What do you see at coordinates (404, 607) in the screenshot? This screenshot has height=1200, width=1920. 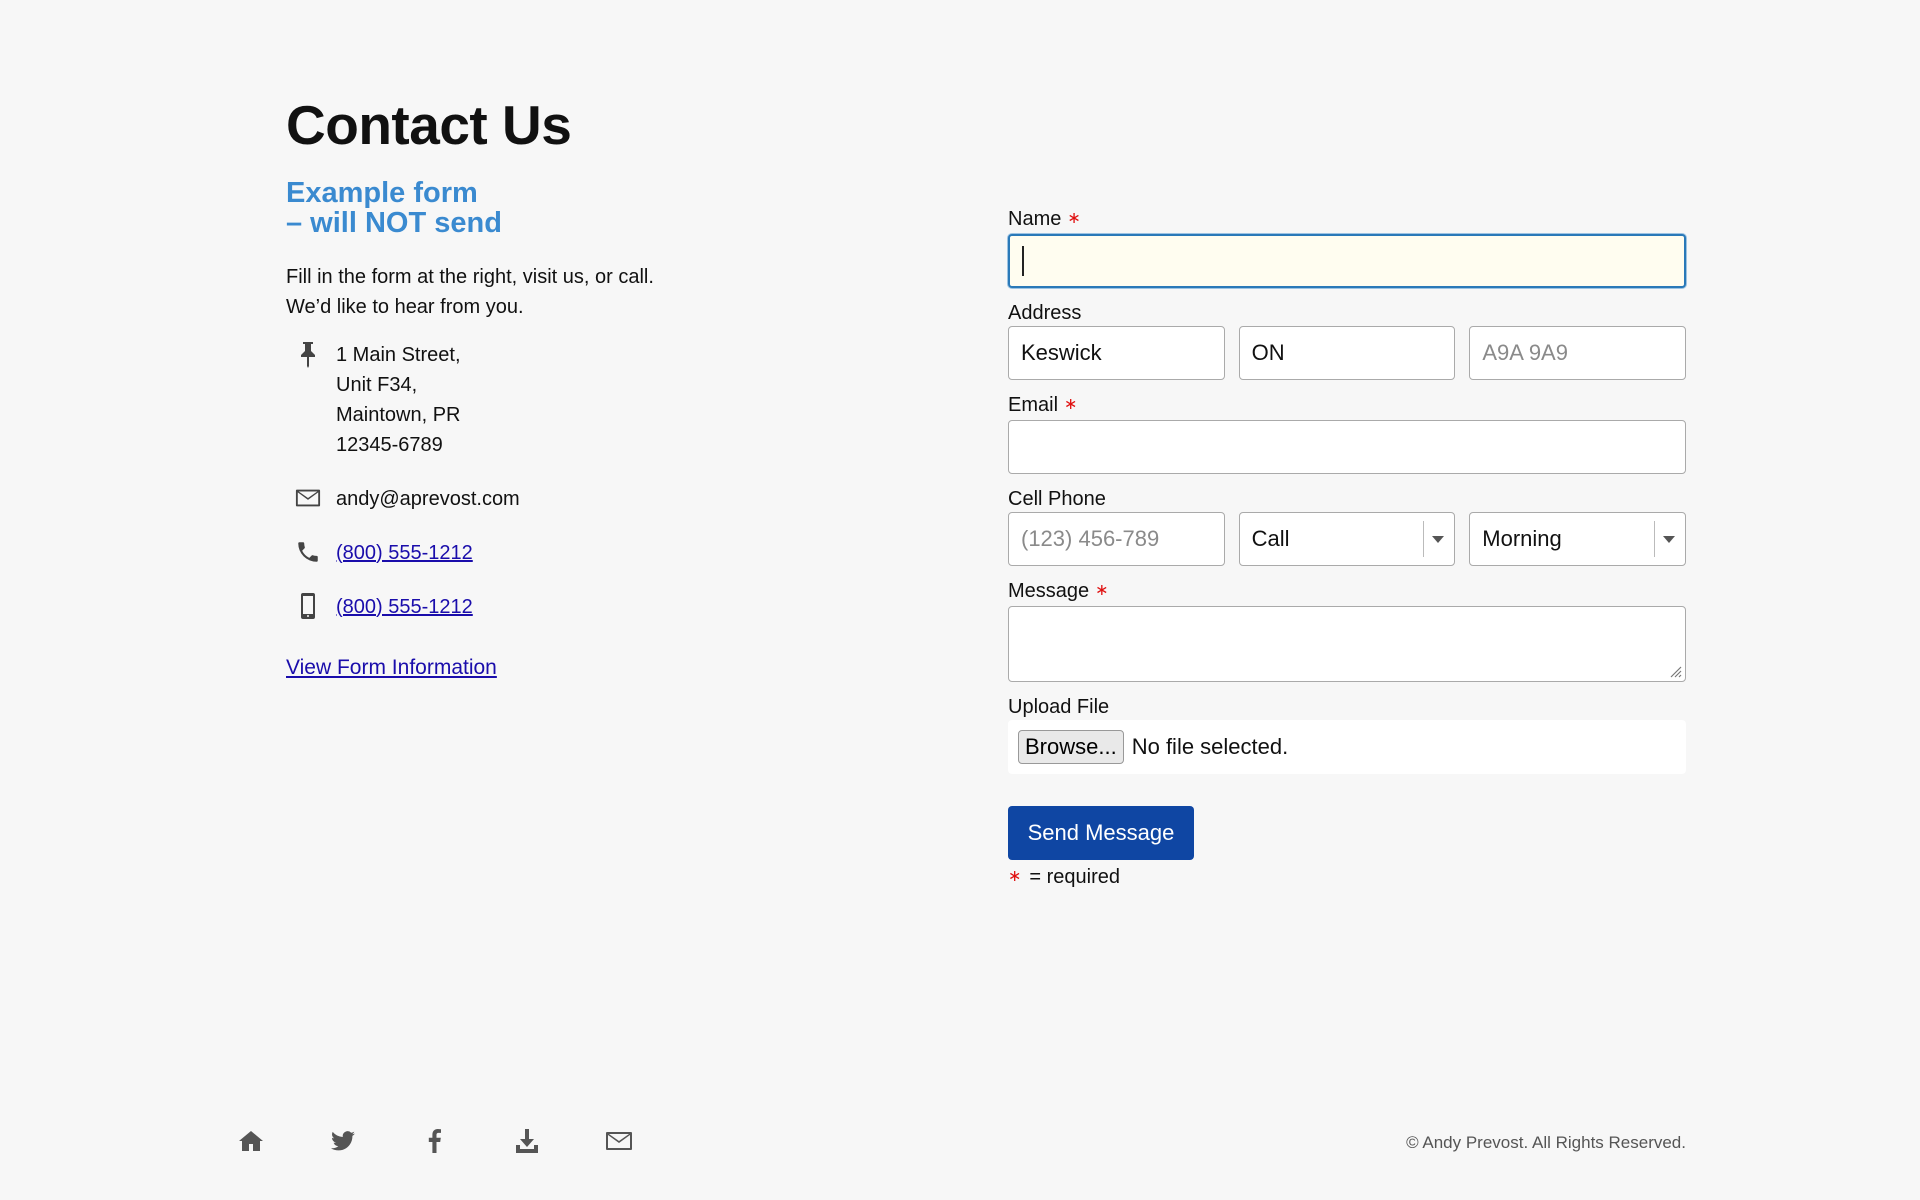 I see `mobile-link: (800) 555-1212` at bounding box center [404, 607].